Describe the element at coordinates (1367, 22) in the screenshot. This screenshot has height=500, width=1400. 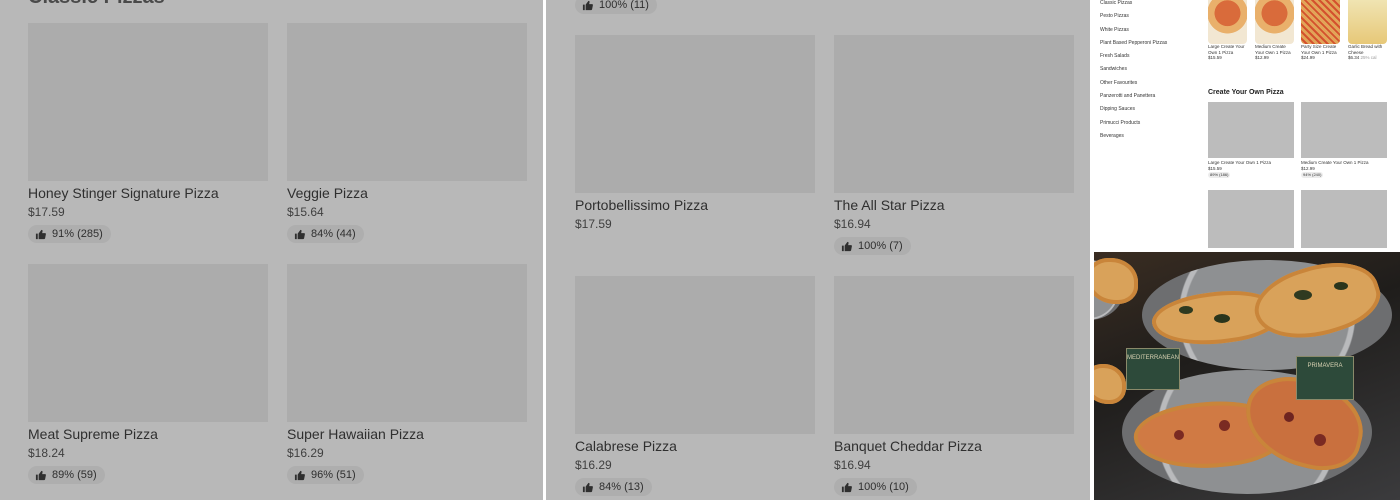
I see `bread-image` at that location.